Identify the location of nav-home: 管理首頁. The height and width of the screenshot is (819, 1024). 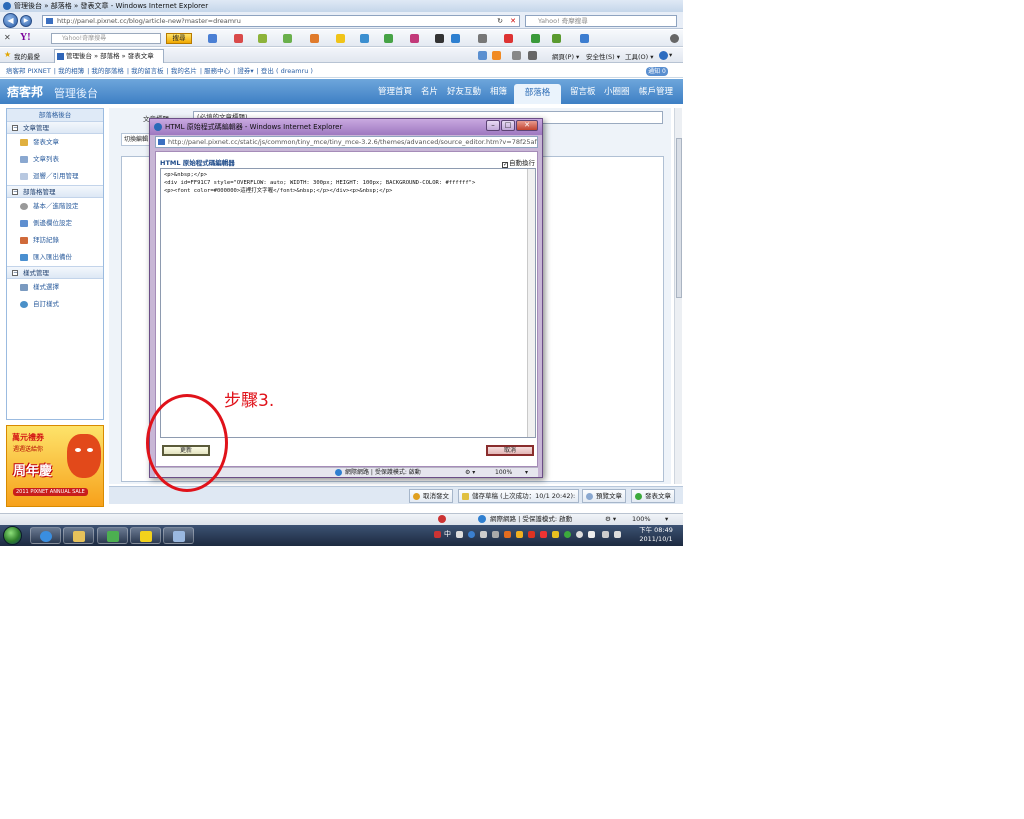
(395, 91).